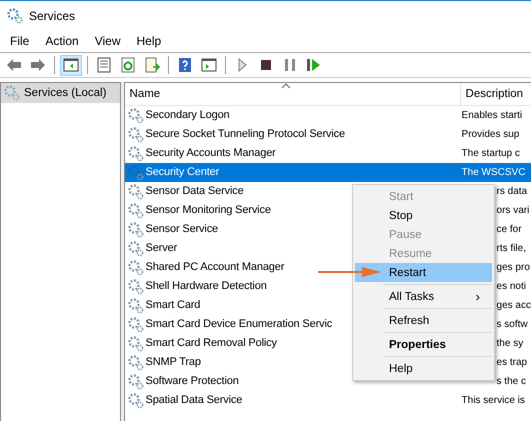 Image resolution: width=531 pixels, height=421 pixels. Describe the element at coordinates (423, 344) in the screenshot. I see `menu-item: Properties` at that location.